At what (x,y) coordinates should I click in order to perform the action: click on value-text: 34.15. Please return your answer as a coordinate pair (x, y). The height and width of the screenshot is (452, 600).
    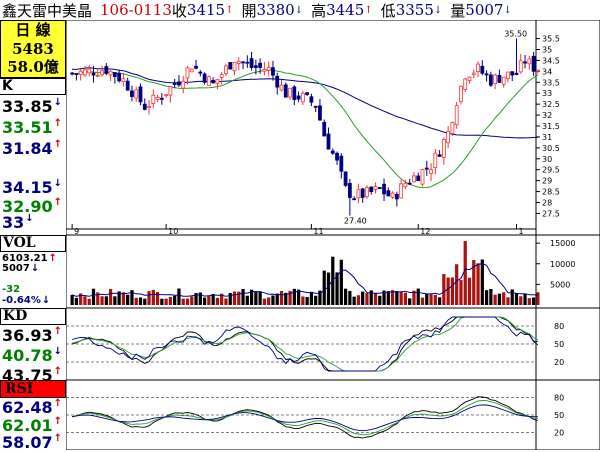
    Looking at the image, I should click on (27, 187).